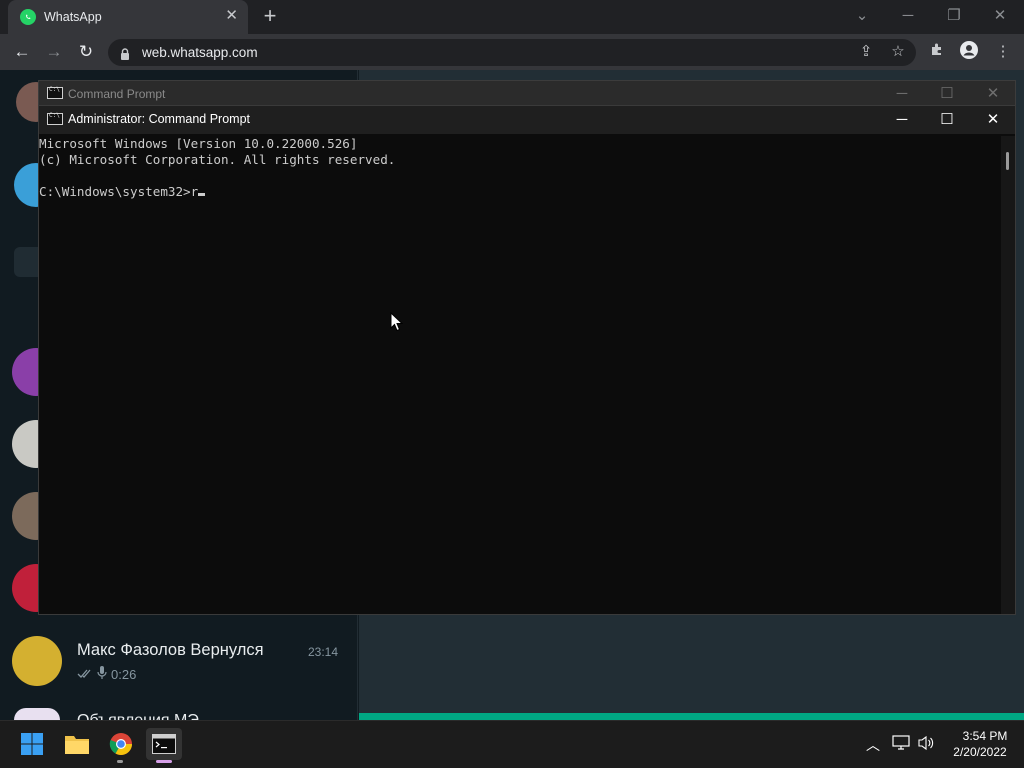 The image size is (1024, 768). Describe the element at coordinates (159, 119) in the screenshot. I see `cmd-title: Administrator: Command Prompt` at that location.